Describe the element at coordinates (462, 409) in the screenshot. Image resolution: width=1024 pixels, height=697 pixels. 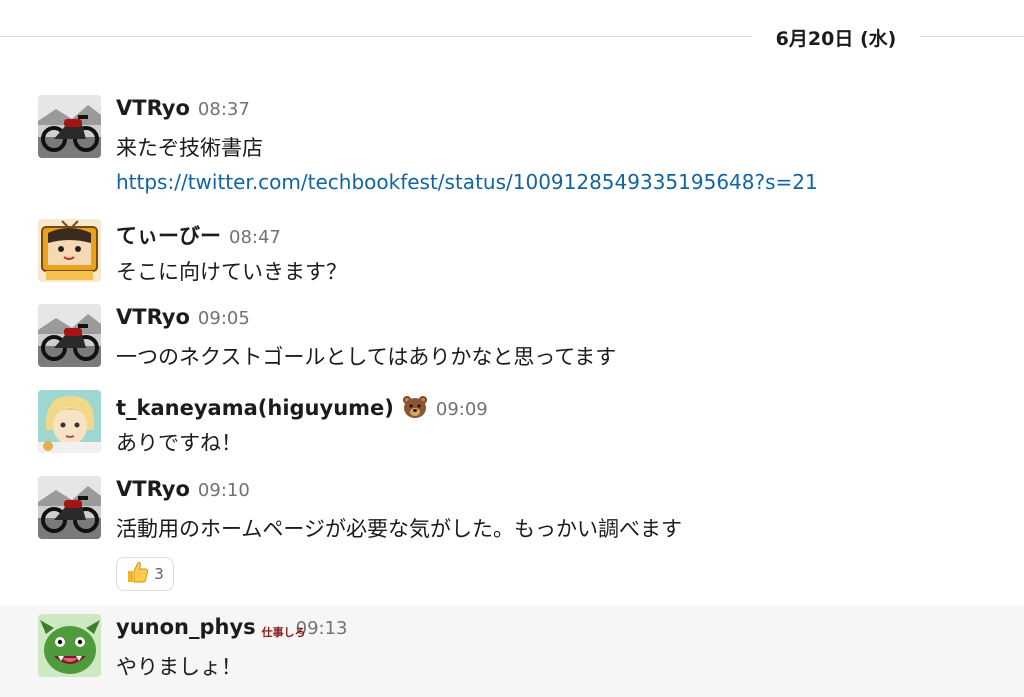
I see `timestamp: 09:09` at that location.